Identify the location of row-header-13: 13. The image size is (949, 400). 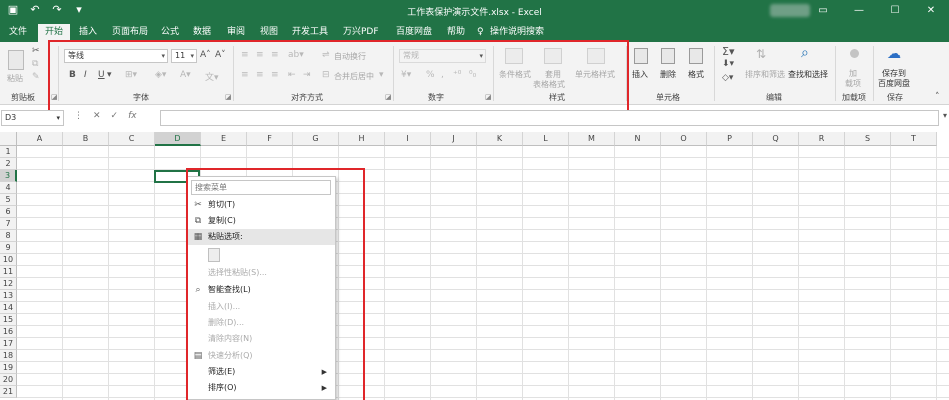
(8, 296).